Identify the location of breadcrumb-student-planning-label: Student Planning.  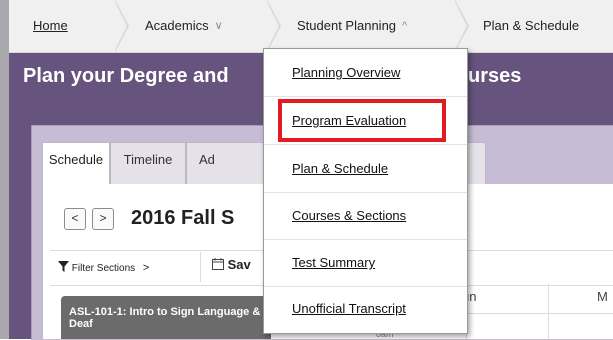
(347, 25).